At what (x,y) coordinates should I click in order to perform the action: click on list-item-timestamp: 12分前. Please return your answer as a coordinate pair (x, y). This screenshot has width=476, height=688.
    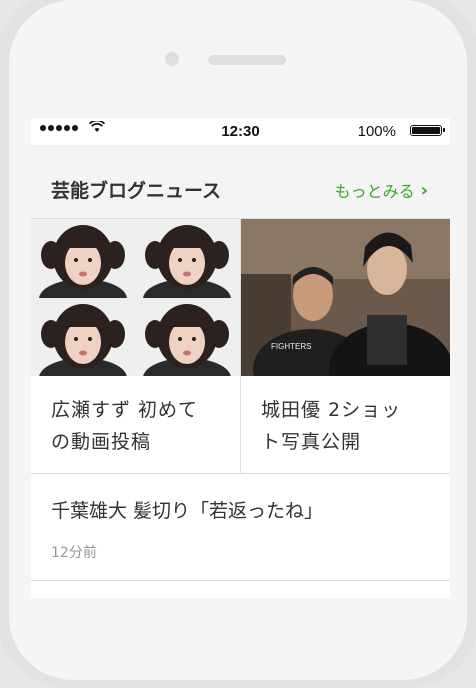
    Looking at the image, I should click on (74, 553).